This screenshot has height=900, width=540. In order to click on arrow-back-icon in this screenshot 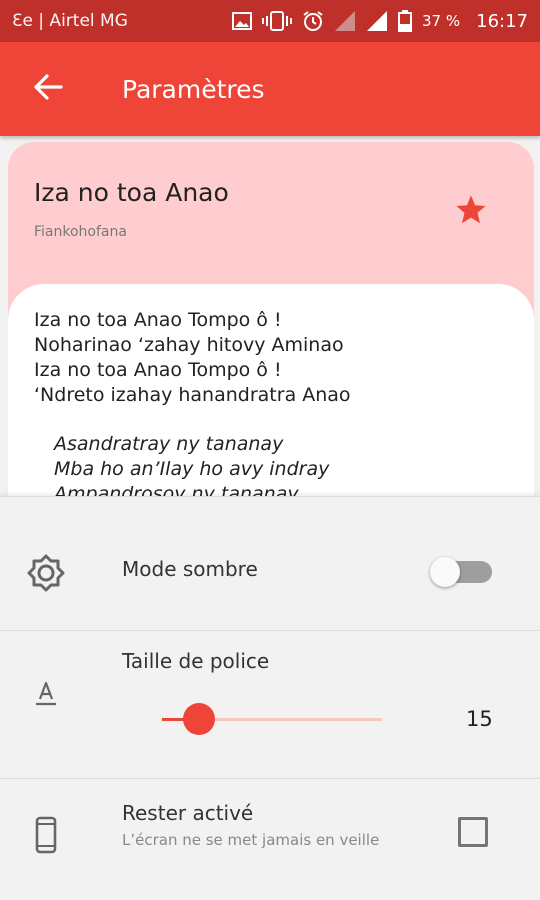, I will do `click(48, 89)`.